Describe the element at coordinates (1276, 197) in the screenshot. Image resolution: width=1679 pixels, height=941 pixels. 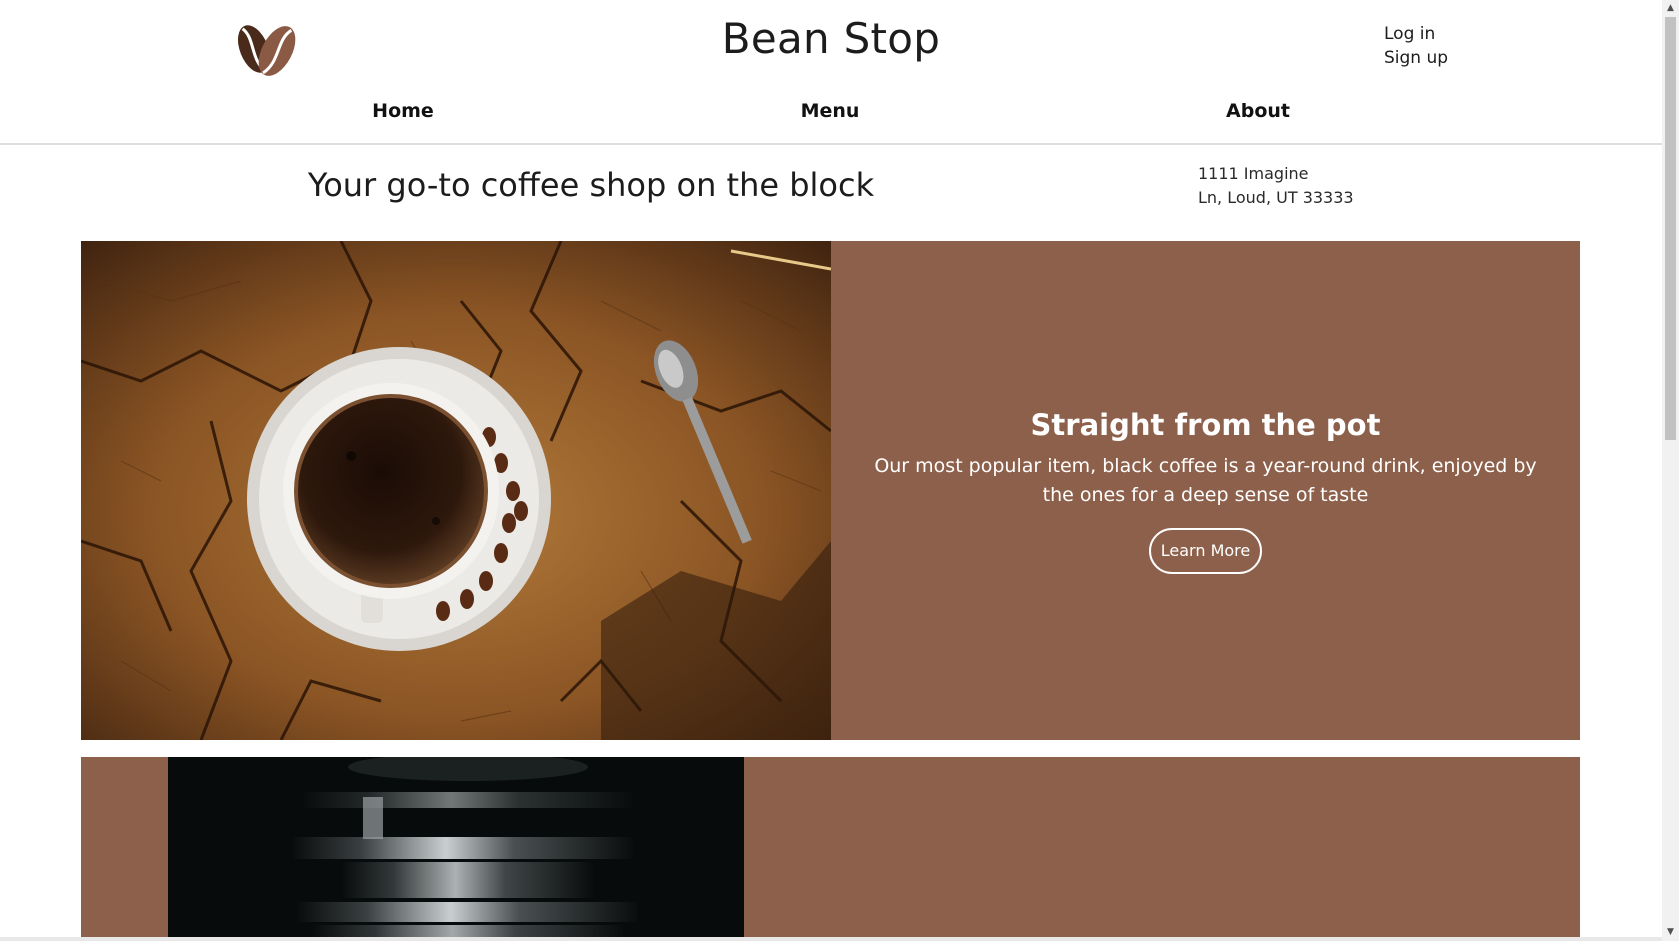
I see `address-line-2: Ln, Loud, UT 33333` at that location.